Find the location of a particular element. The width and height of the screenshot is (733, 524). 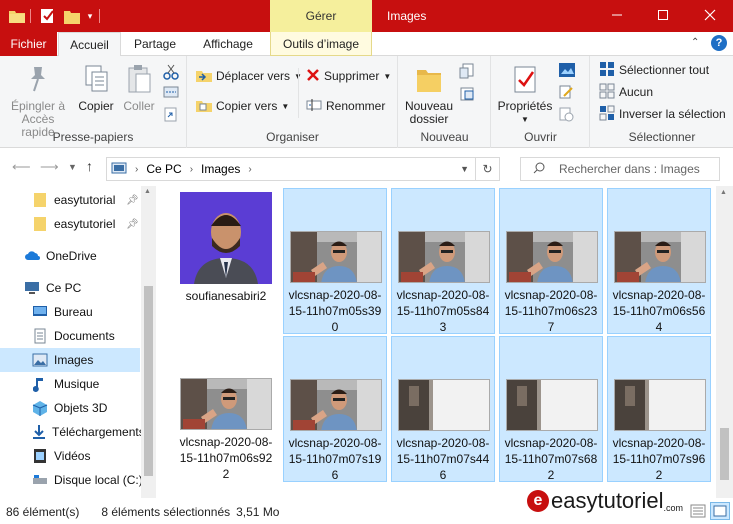

pin-quick-access-button: Épingler à Accès rapide is located at coordinates (38, 100).